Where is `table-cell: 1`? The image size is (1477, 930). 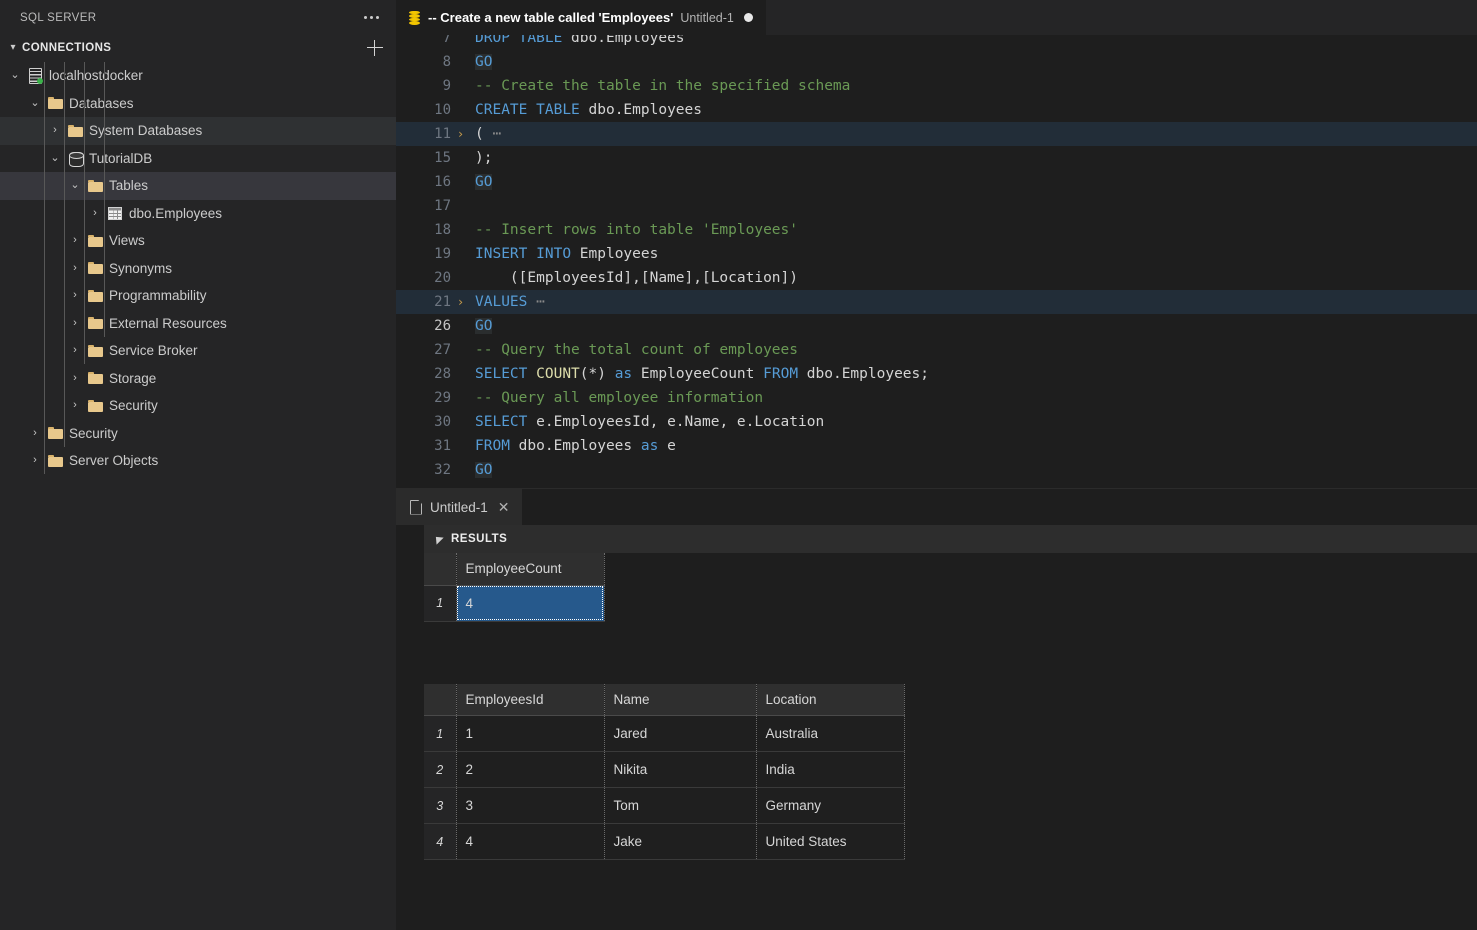 table-cell: 1 is located at coordinates (530, 733).